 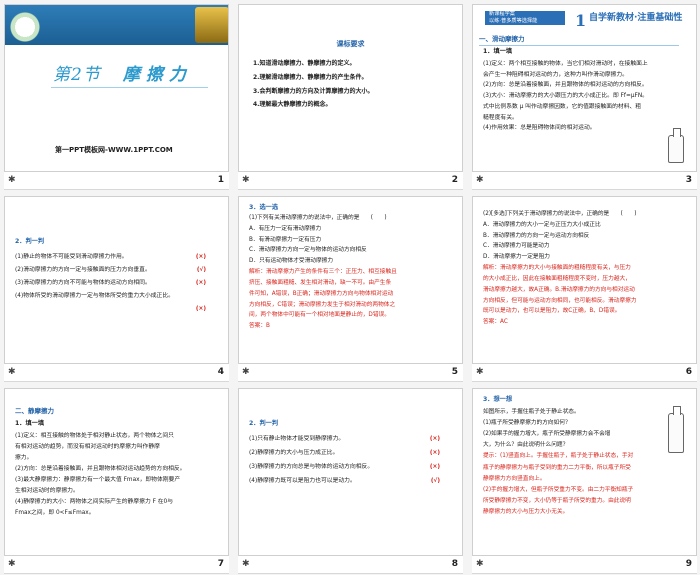 What do you see at coordinates (122, 75) in the screenshot?
I see `slide-title: 第2节 摩擦力` at bounding box center [122, 75].